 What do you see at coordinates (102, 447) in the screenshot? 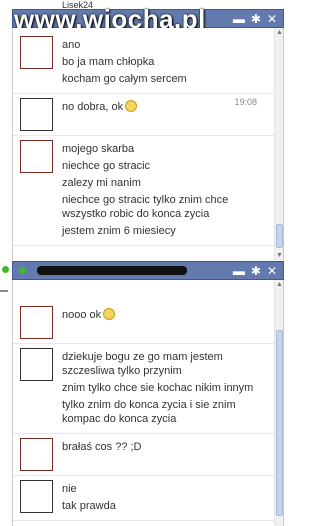
I see `message-text: brałaś cos ?? ;D` at bounding box center [102, 447].